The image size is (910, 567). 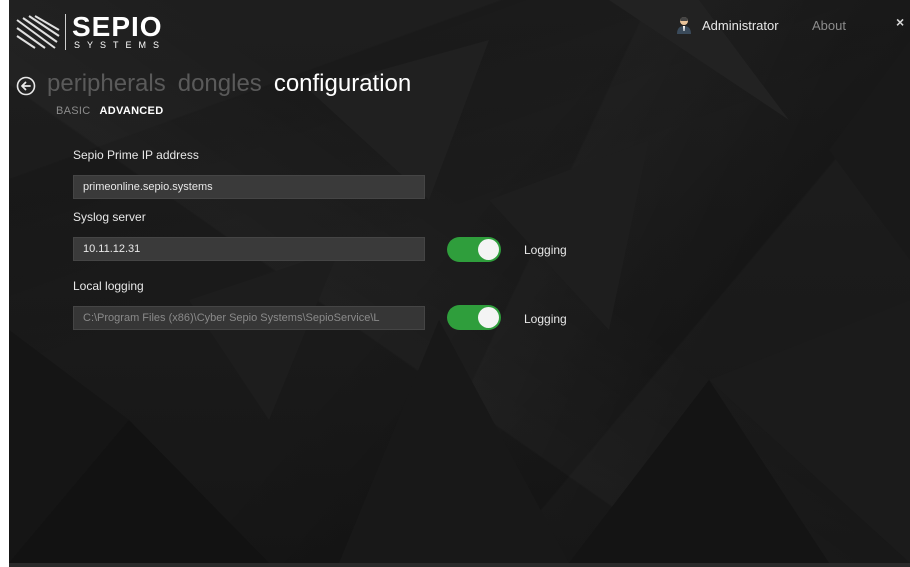 I want to click on tab-dongles: dongles, so click(x=220, y=84).